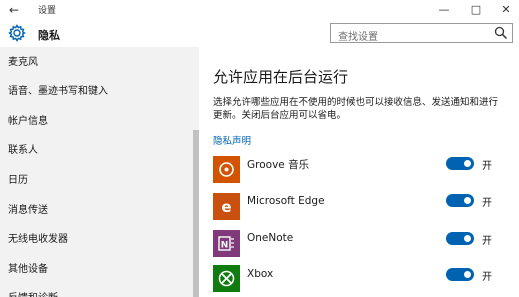 This screenshot has width=519, height=297. Describe the element at coordinates (17, 33) in the screenshot. I see `gear-icon` at that location.